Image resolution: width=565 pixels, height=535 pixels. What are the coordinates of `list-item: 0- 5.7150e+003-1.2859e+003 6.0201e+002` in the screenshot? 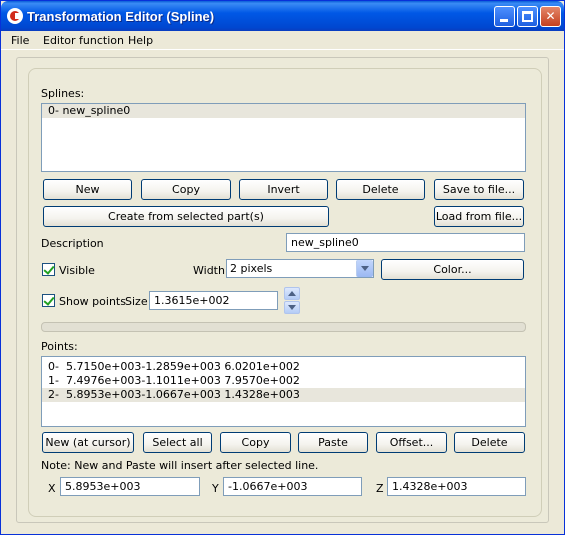 It's located at (283, 367).